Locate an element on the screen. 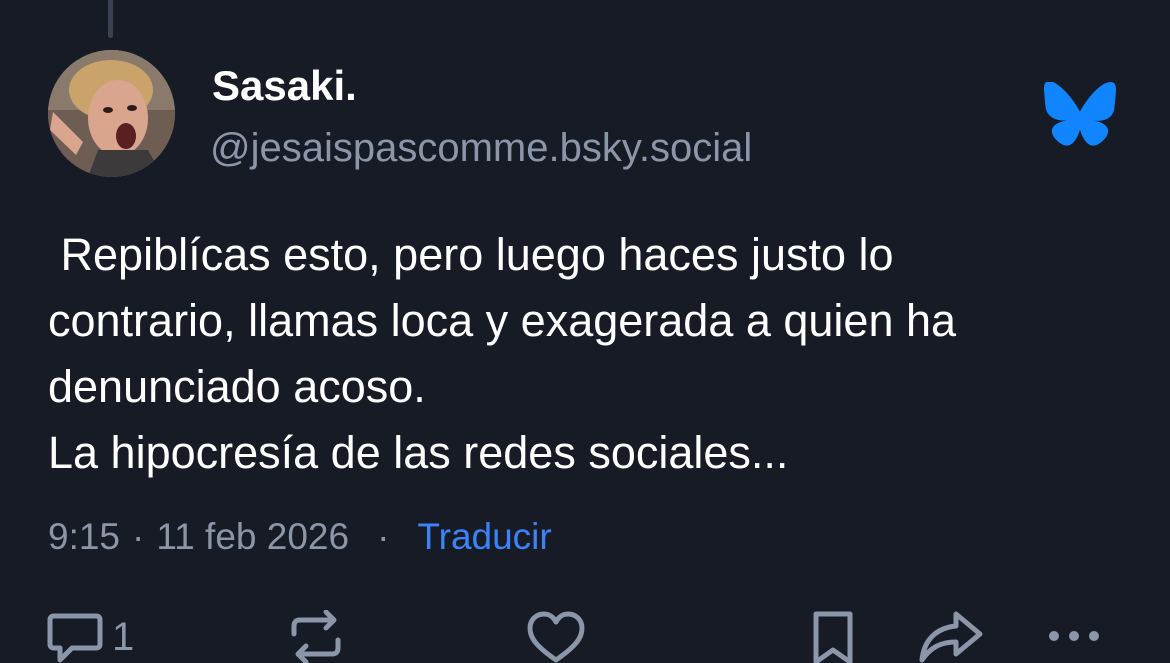  display-name: Sasaki. is located at coordinates (284, 86).